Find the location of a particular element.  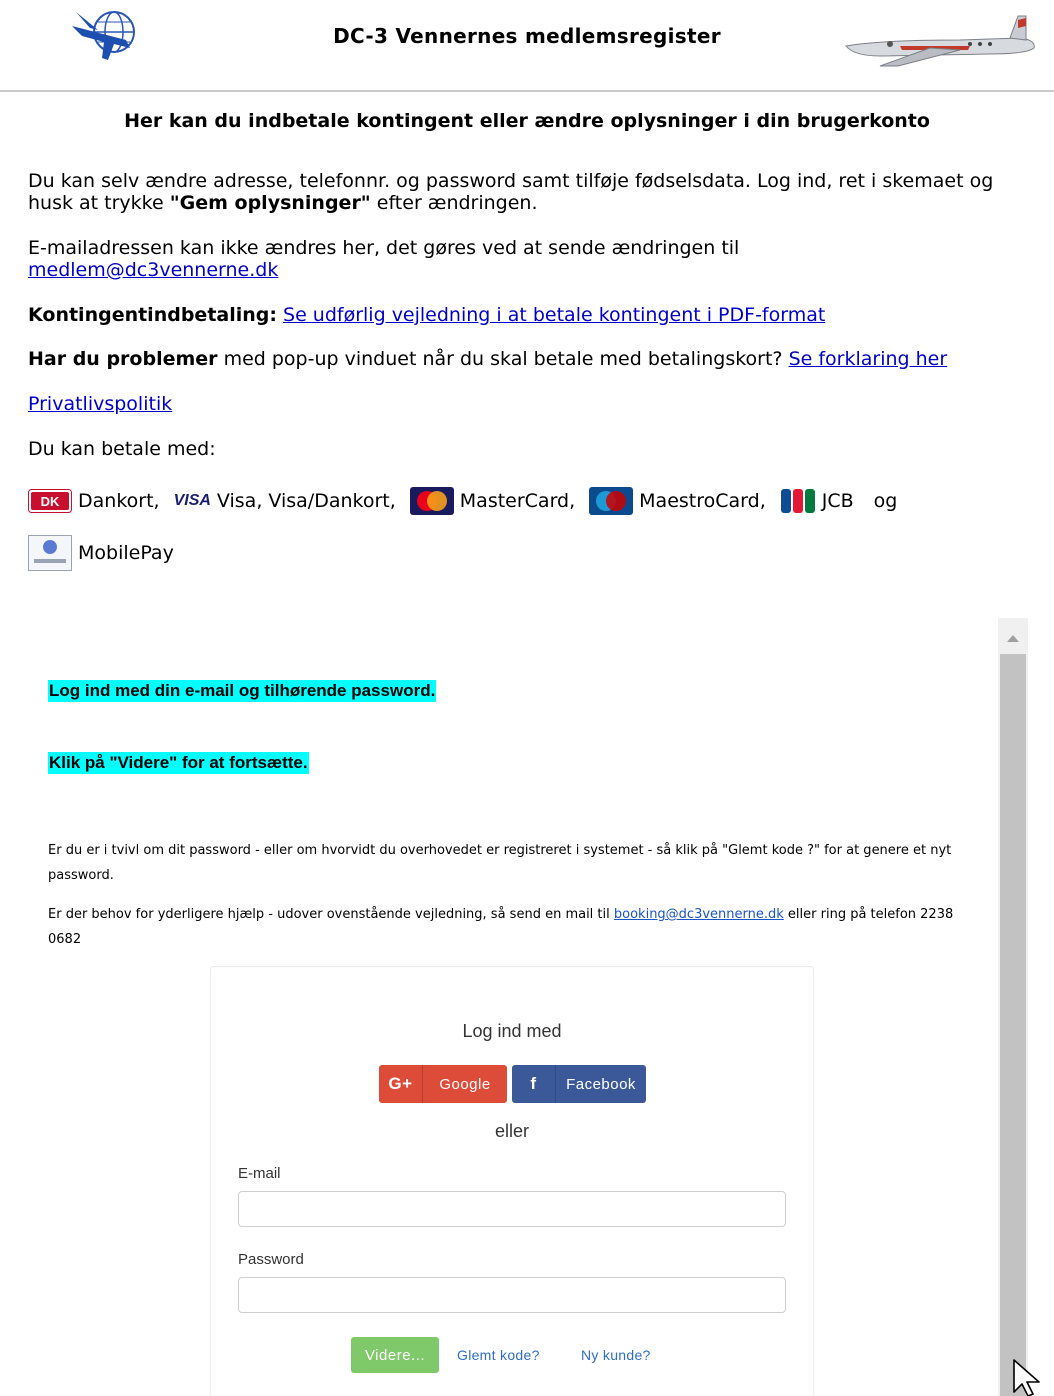

intro-paragraph-5: Privatlivspolitik is located at coordinates (533, 404).